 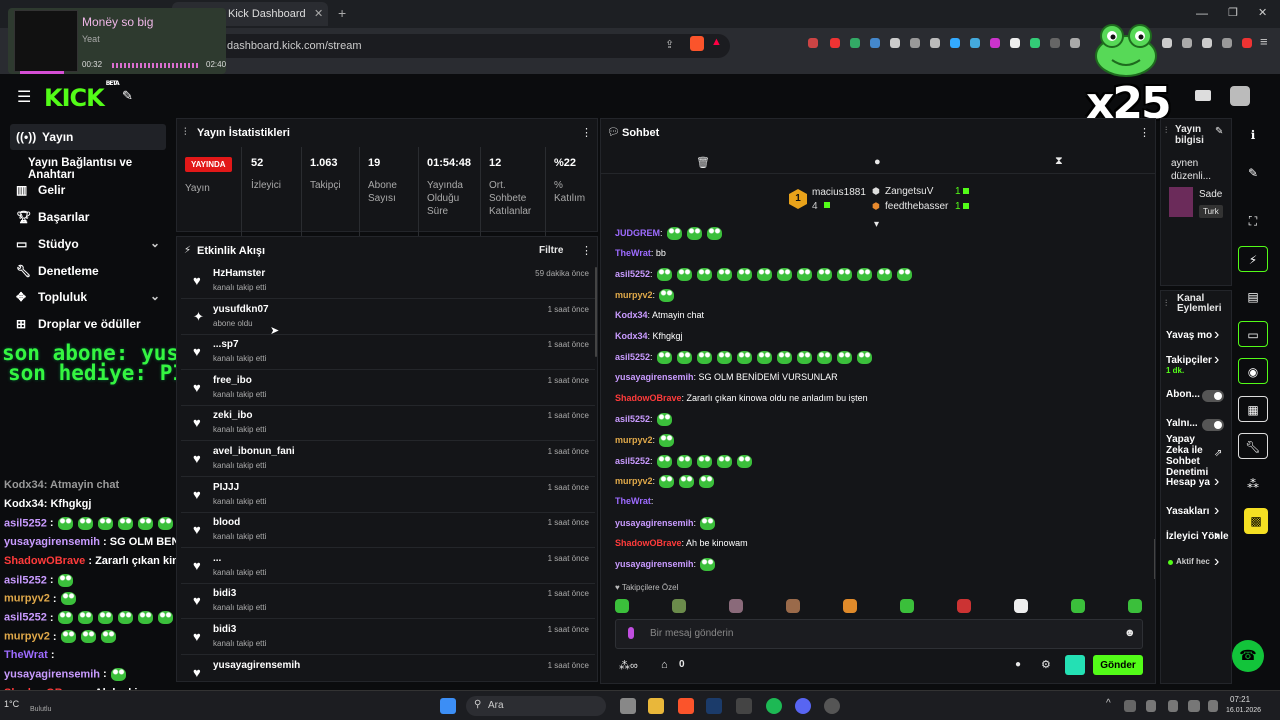 I want to click on gear-icon: ⚙︎, so click(x=1046, y=664).